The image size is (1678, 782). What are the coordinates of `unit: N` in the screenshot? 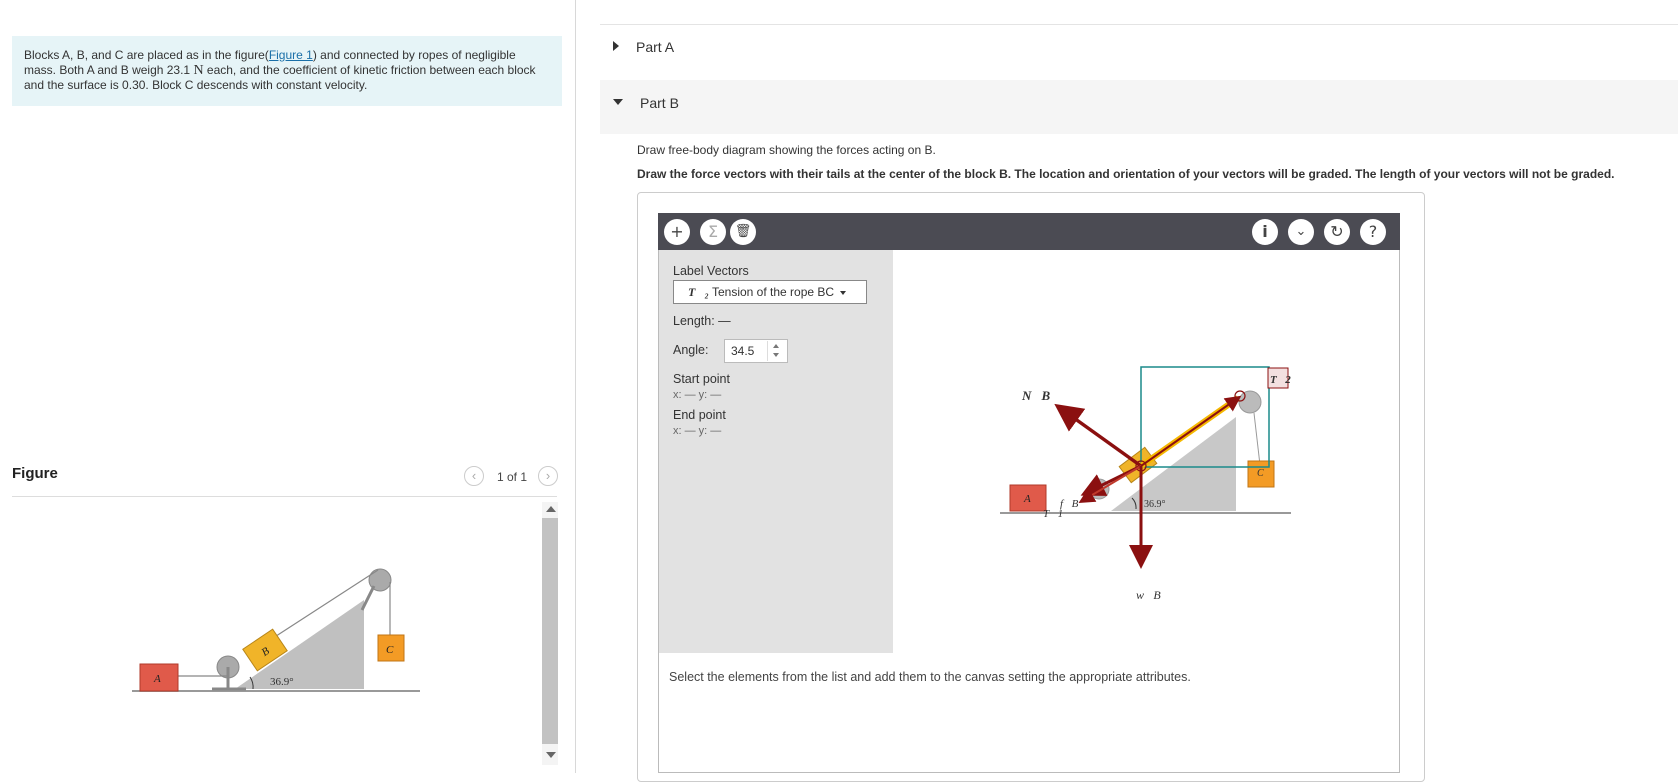 It's located at (198, 70).